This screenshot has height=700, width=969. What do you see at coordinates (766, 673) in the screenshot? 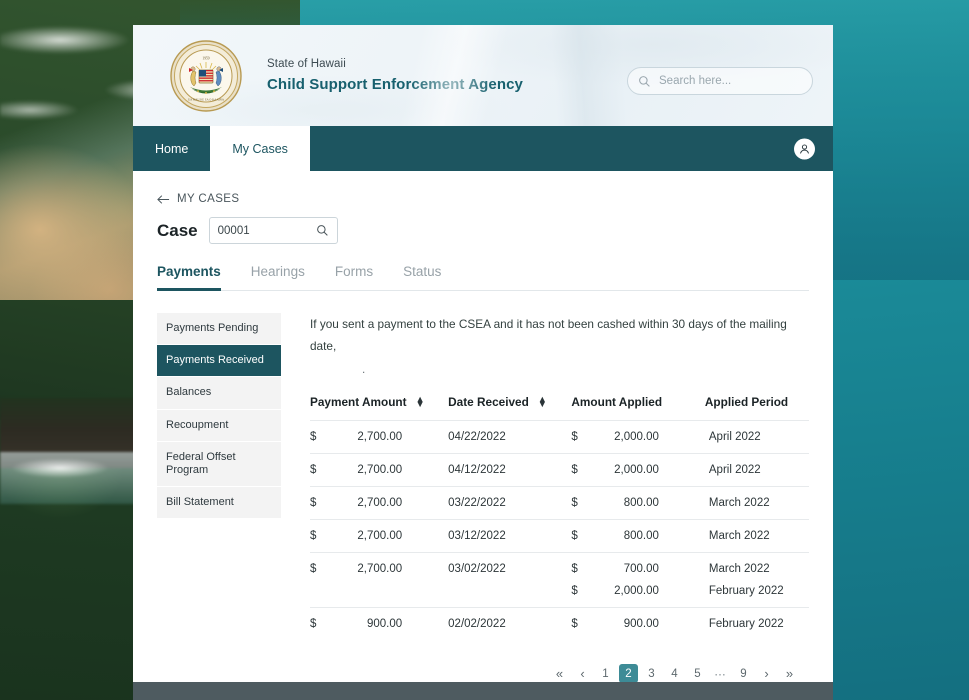
I see `pagination-next-button: ›` at bounding box center [766, 673].